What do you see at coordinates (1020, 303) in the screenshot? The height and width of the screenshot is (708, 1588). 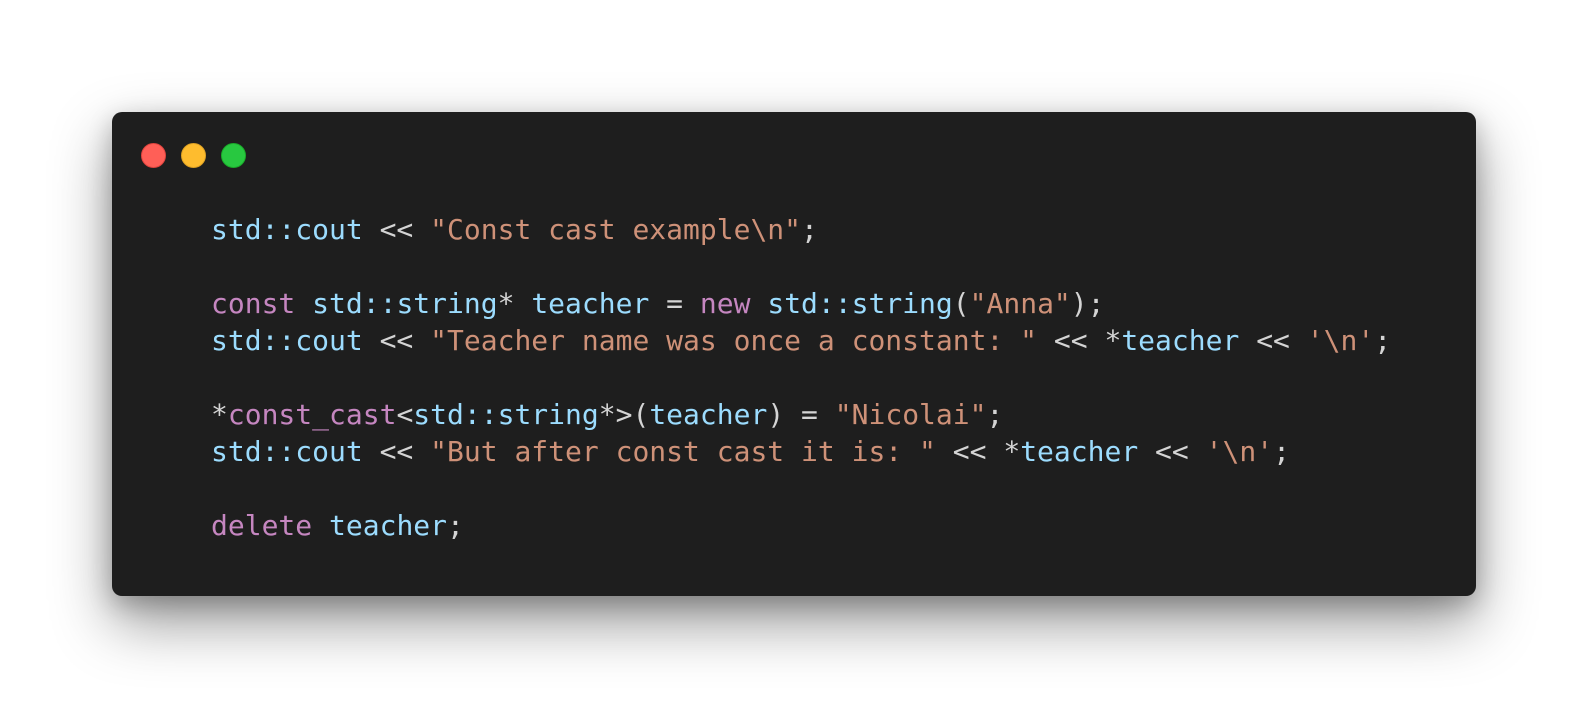 I see `code-token-string: "Anna"` at bounding box center [1020, 303].